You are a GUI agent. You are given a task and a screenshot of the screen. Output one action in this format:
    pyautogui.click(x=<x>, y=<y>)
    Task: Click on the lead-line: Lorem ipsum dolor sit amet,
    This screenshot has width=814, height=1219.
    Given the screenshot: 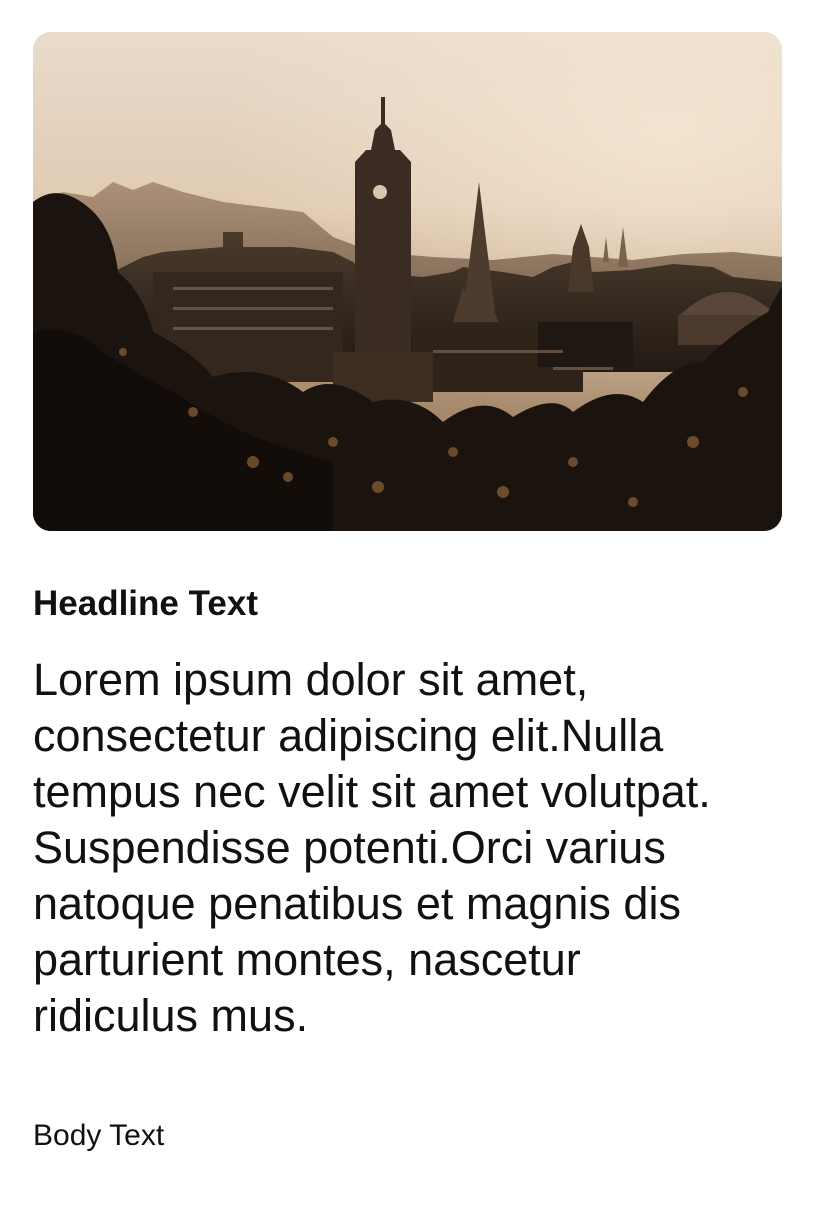 What is the action you would take?
    pyautogui.click(x=311, y=679)
    